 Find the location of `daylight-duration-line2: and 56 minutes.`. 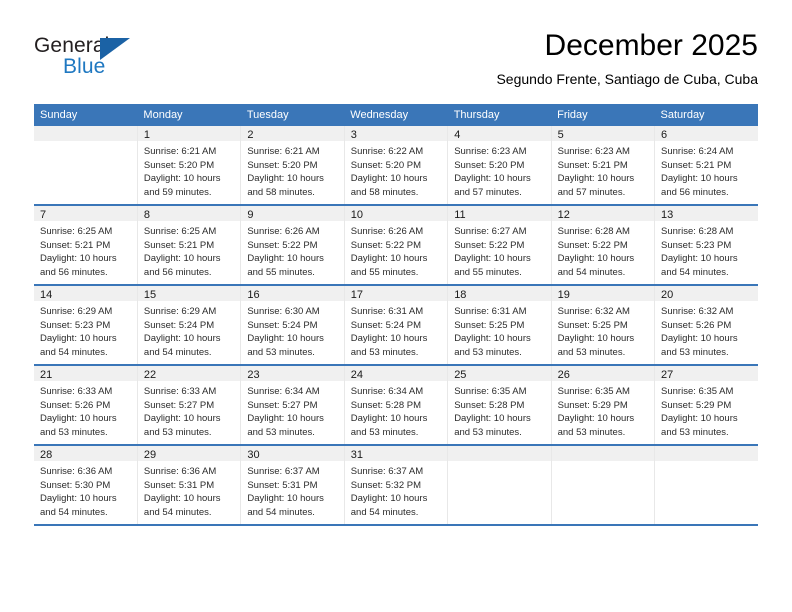

daylight-duration-line2: and 56 minutes. is located at coordinates (177, 272).